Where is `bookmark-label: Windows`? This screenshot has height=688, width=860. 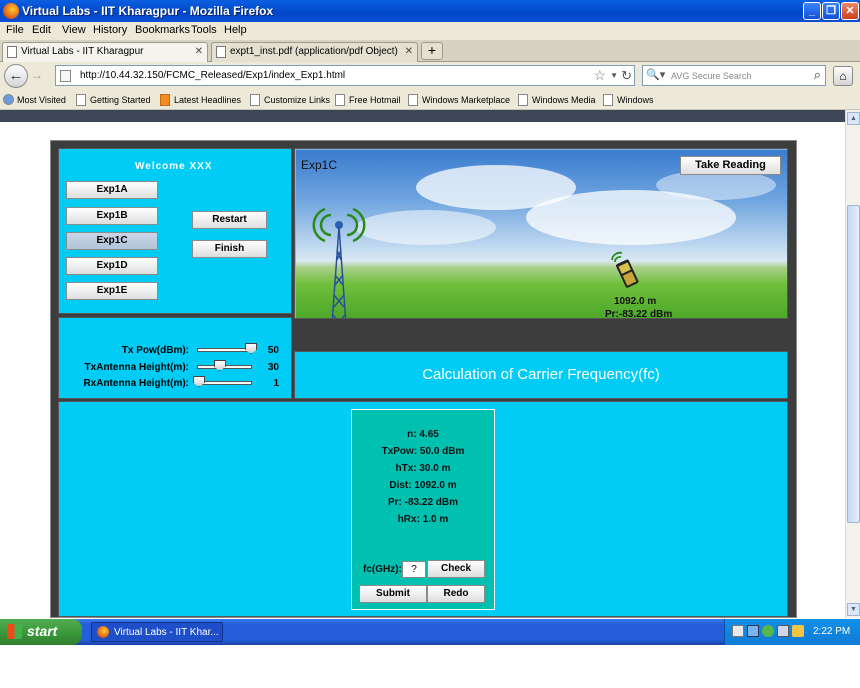 bookmark-label: Windows is located at coordinates (635, 100).